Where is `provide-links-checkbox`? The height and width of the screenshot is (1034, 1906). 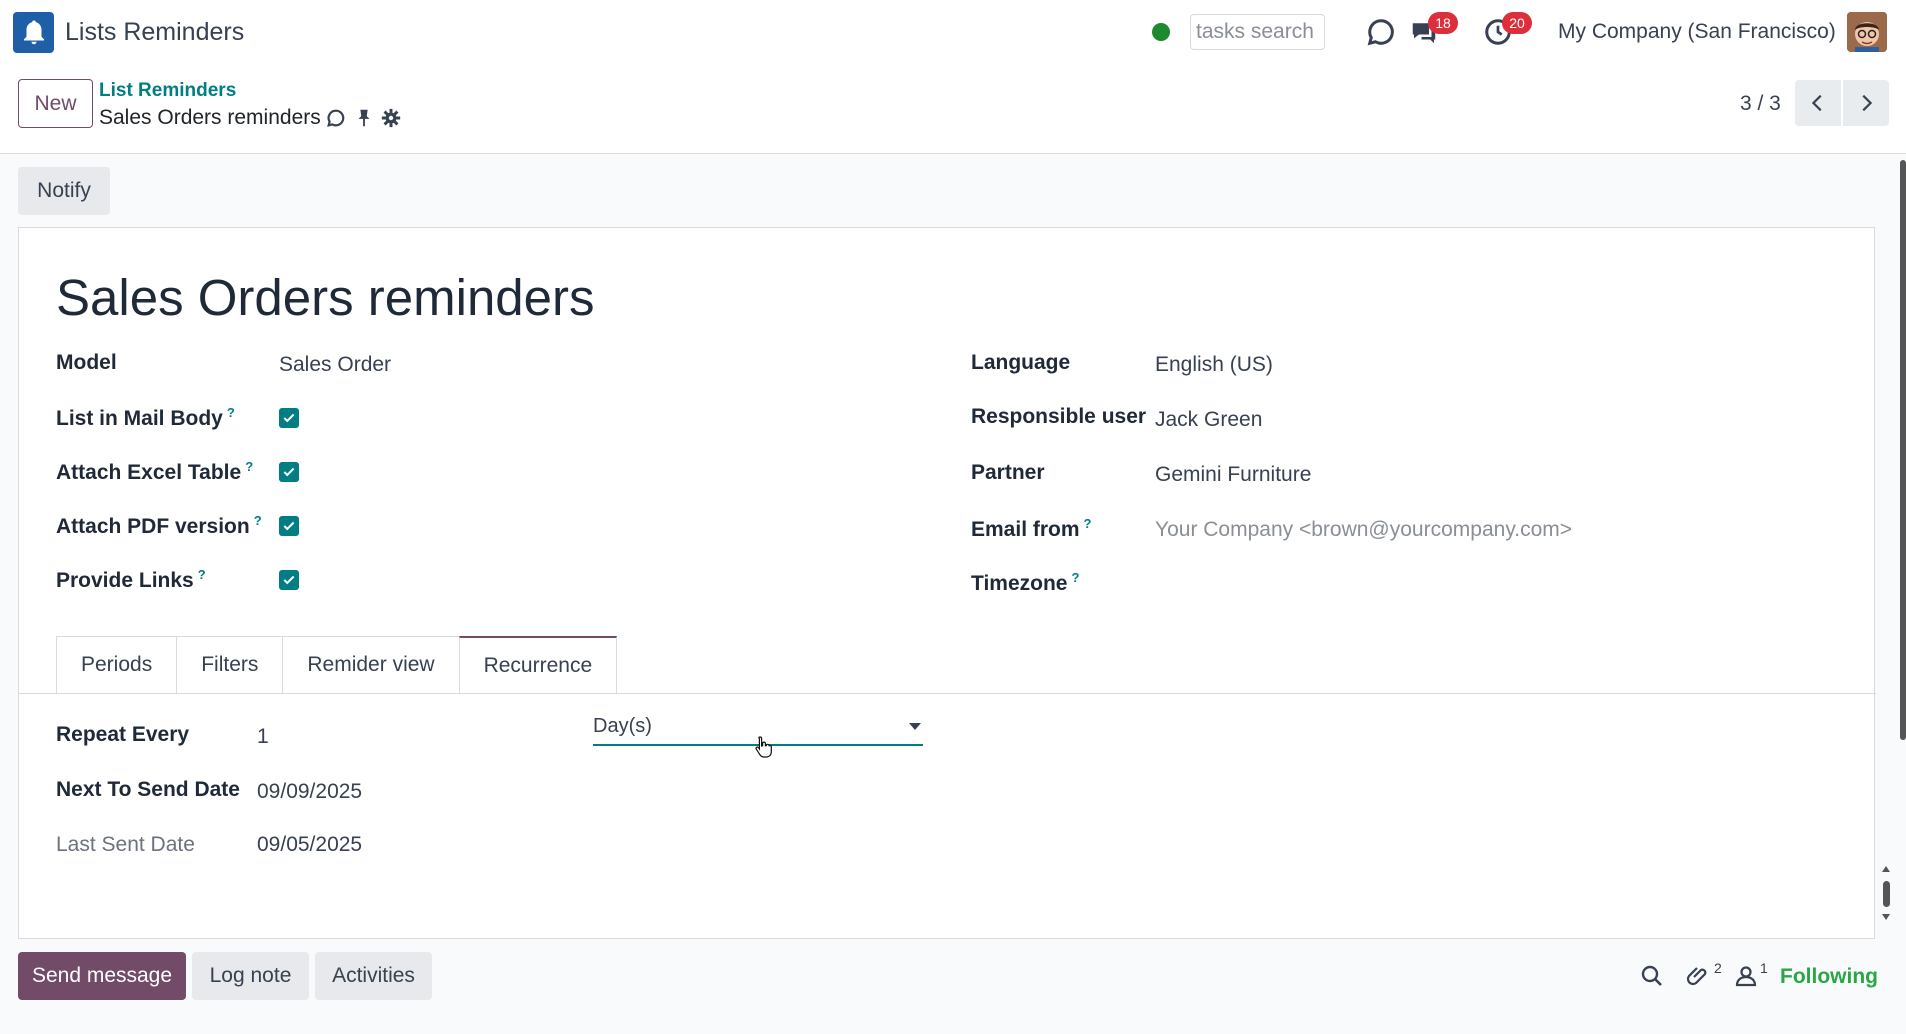
provide-links-checkbox is located at coordinates (289, 580).